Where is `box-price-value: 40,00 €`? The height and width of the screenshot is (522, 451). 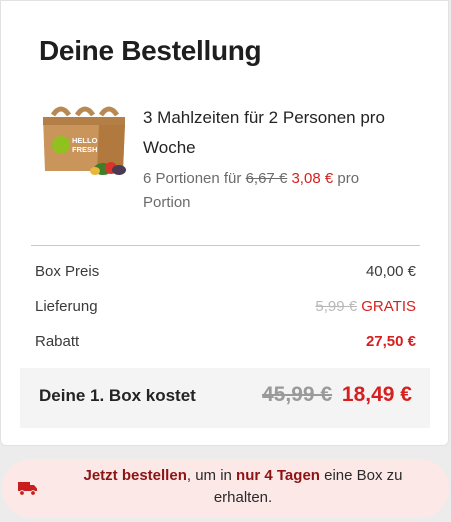
box-price-value: 40,00 € is located at coordinates (390, 271).